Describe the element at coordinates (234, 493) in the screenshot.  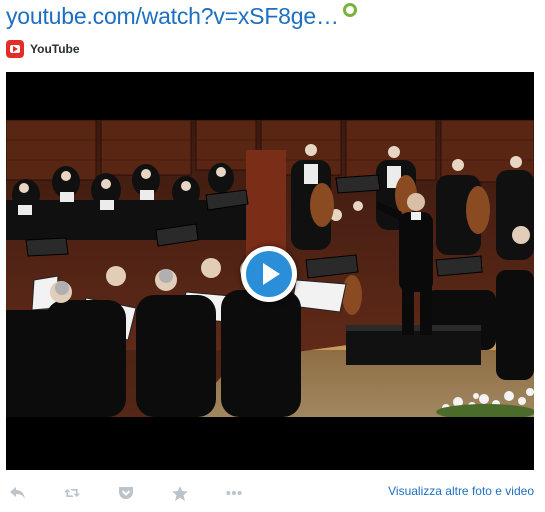
I see `more-icon` at that location.